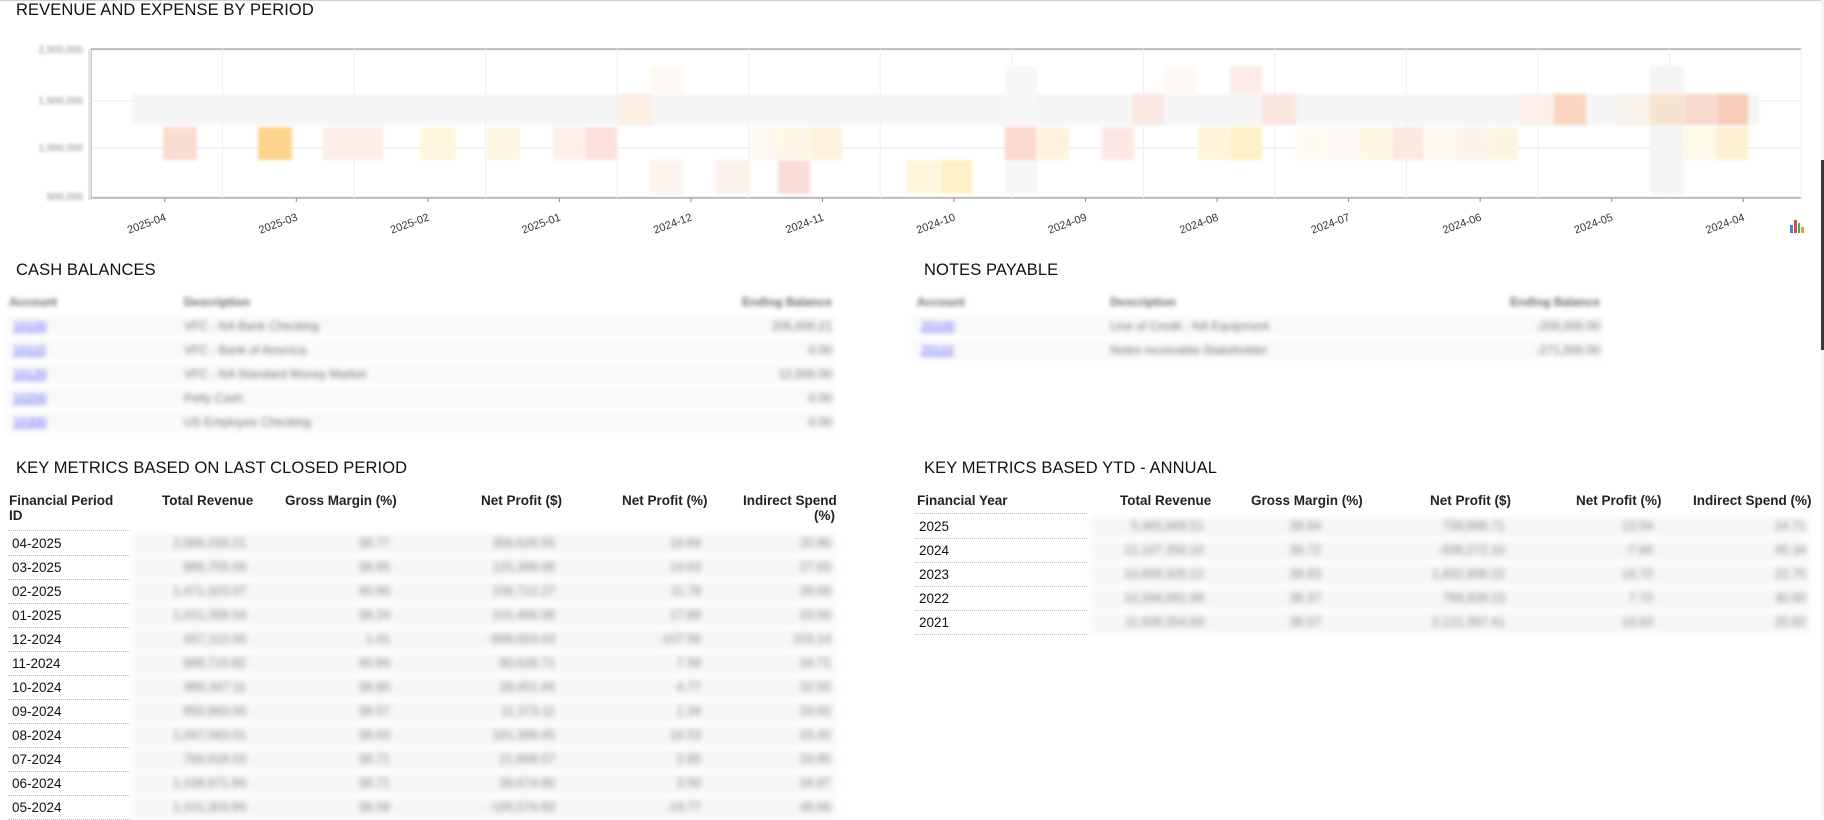 This screenshot has height=820, width=1824. What do you see at coordinates (941, 302) in the screenshot?
I see `notes-header-account: Account` at bounding box center [941, 302].